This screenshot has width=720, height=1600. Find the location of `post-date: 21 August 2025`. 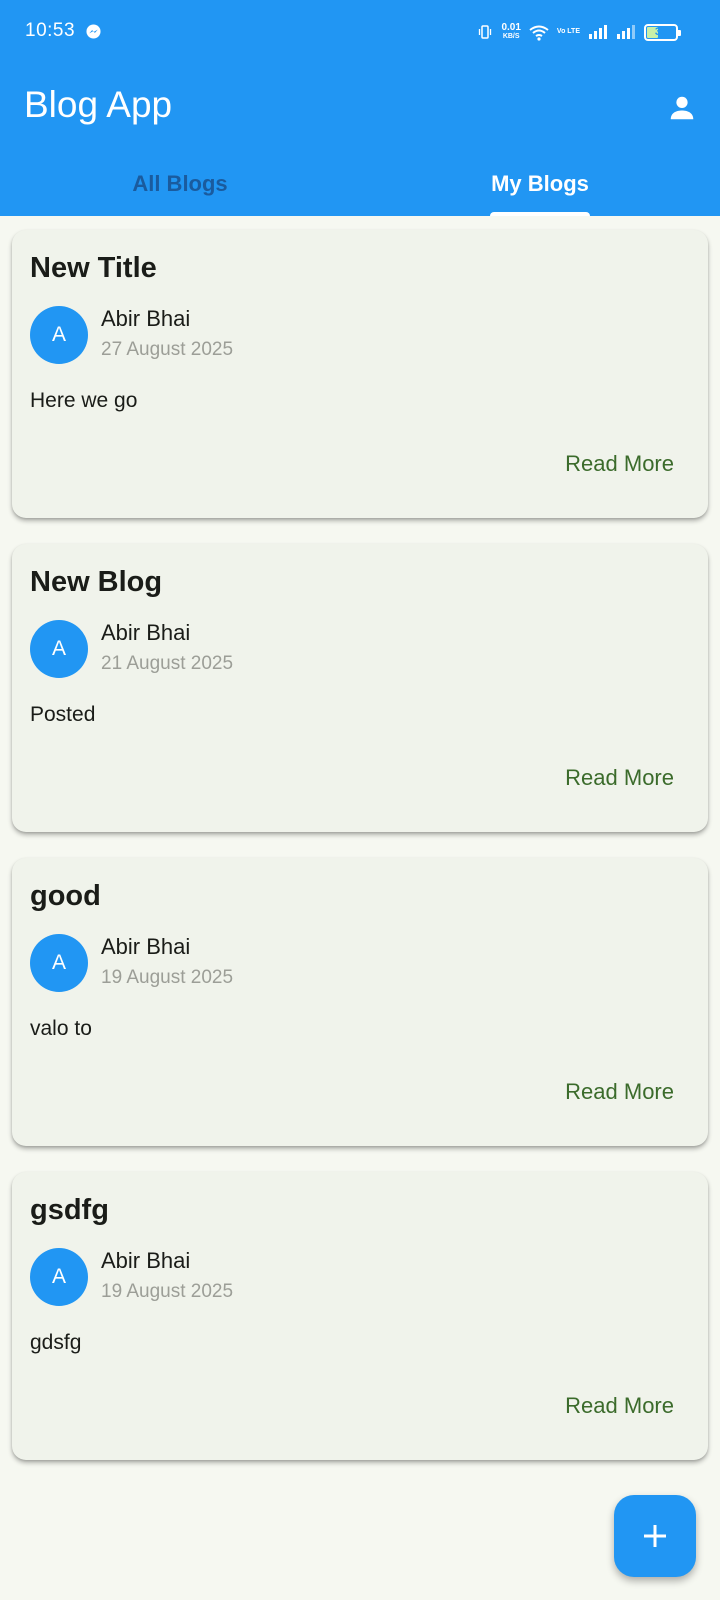

post-date: 21 August 2025 is located at coordinates (167, 663).